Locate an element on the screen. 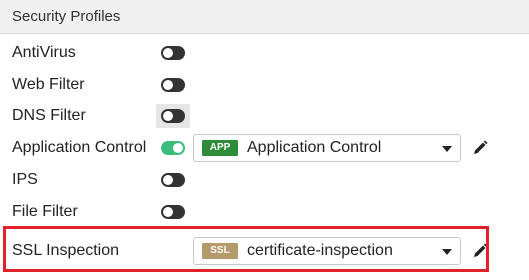 This screenshot has height=280, width=529. profile-row-dns-filter: DNS Filter is located at coordinates (264, 116).